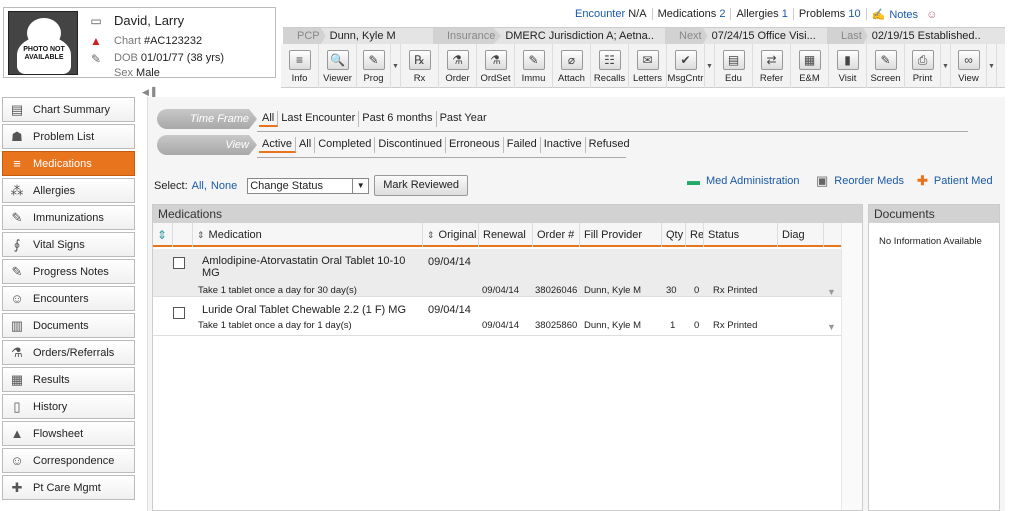 This screenshot has height=511, width=1012. What do you see at coordinates (308, 235) in the screenshot?
I see `col-medication: ⇕ Medication` at bounding box center [308, 235].